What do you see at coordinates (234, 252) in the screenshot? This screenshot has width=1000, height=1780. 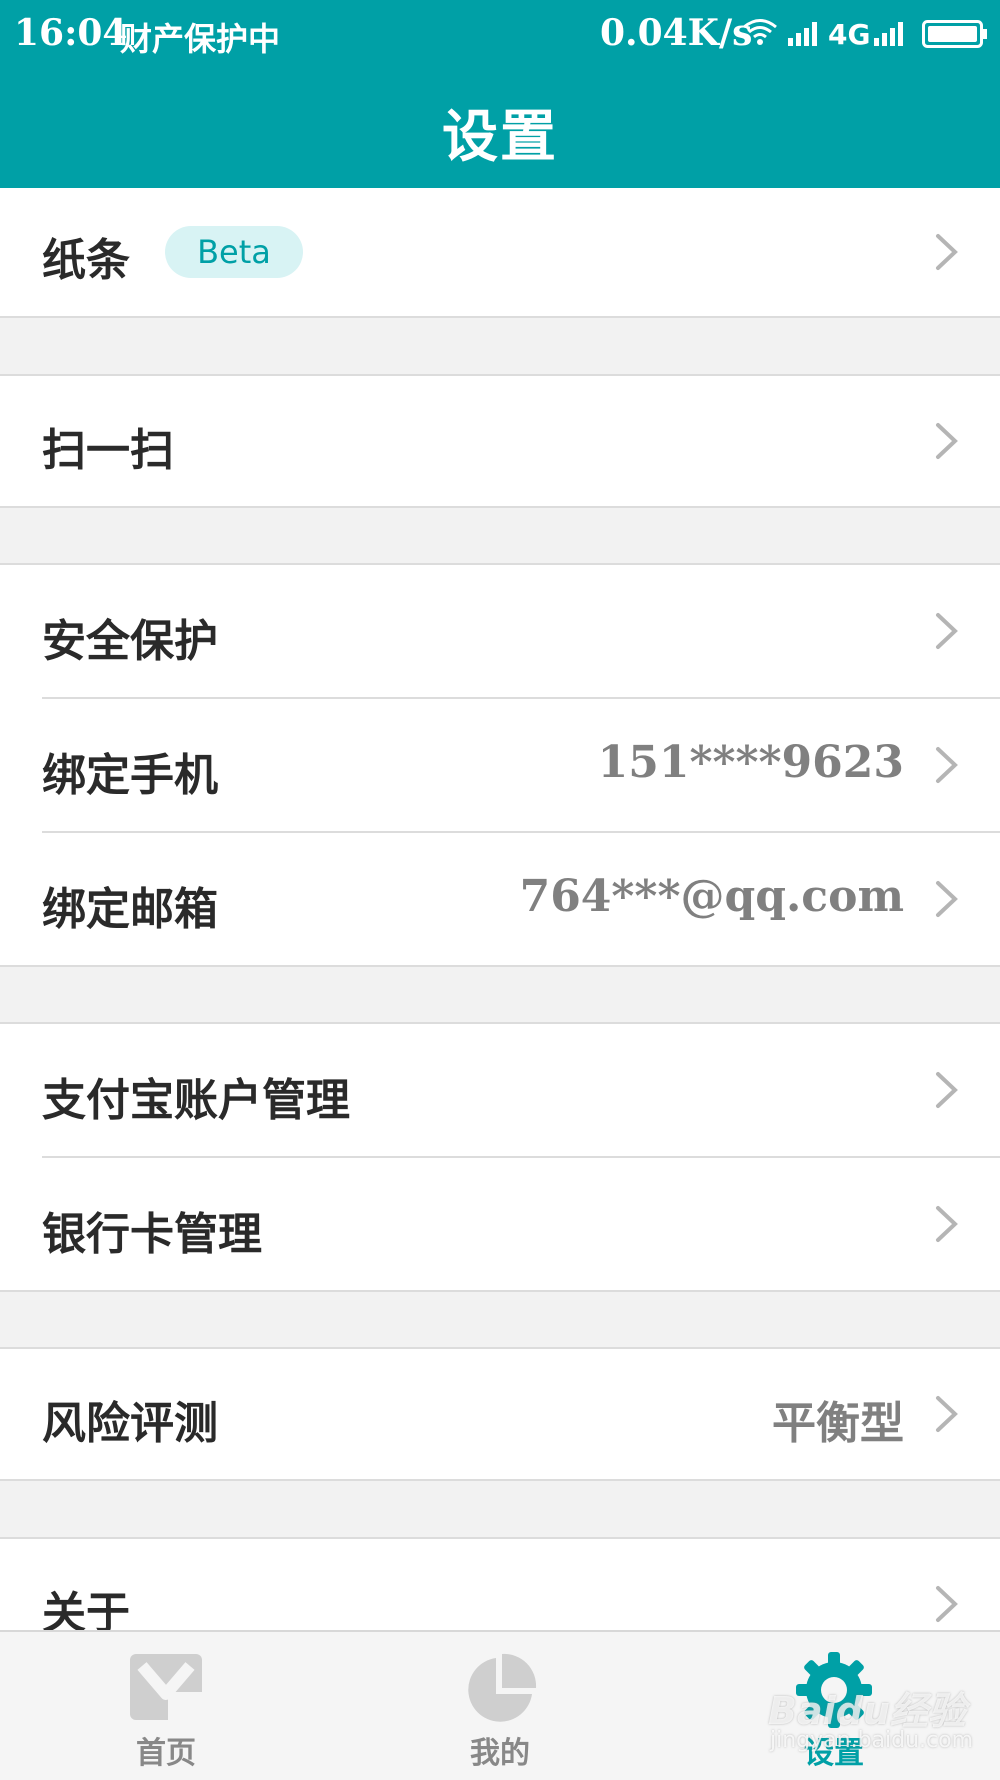 I see `beta-badge: Beta` at bounding box center [234, 252].